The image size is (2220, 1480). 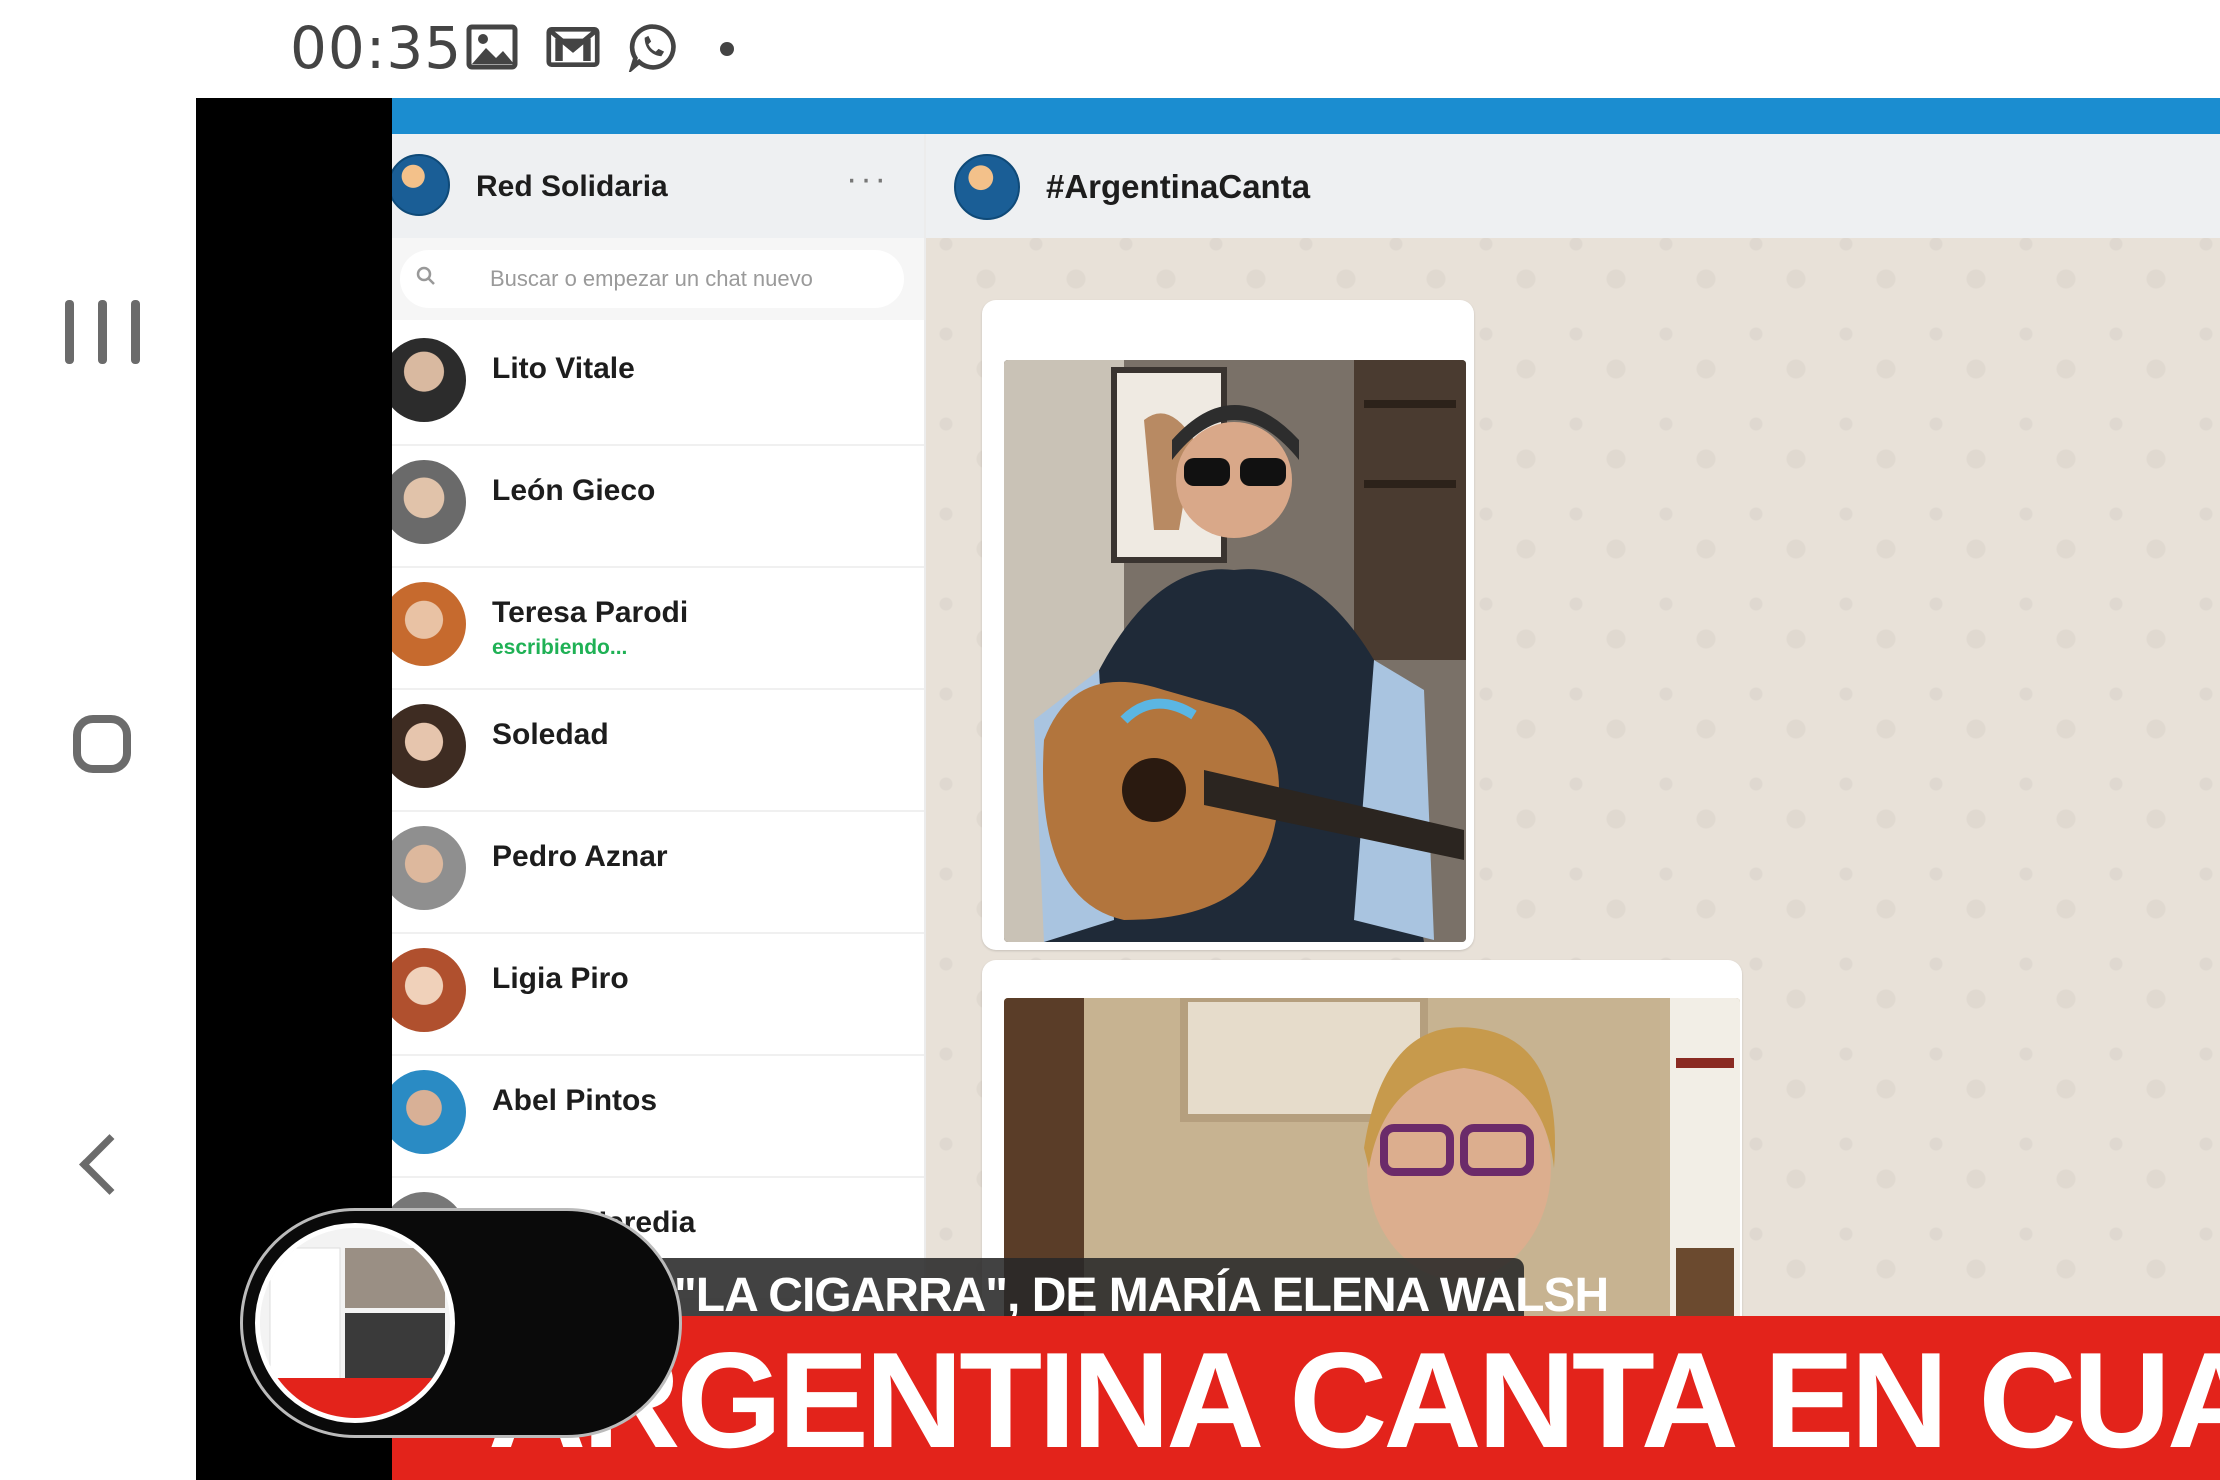 What do you see at coordinates (1573, 186) in the screenshot?
I see `conversation-header: #ArgentinaCanta` at bounding box center [1573, 186].